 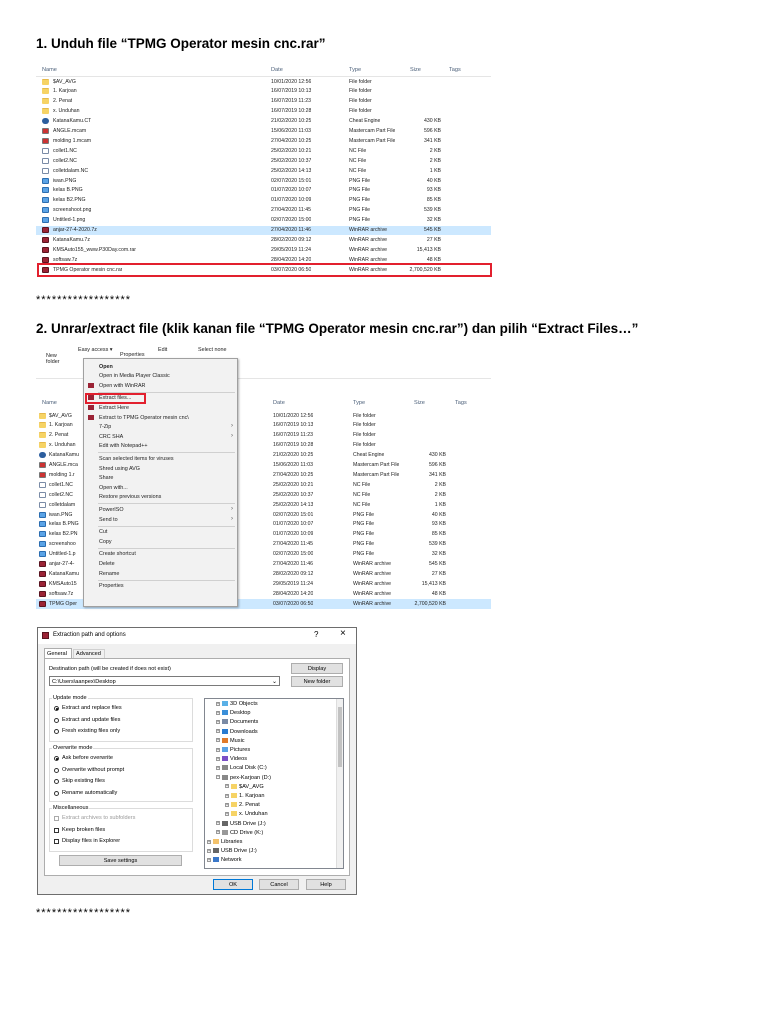 I want to click on col-tags-header: Tags, so click(x=455, y=70).